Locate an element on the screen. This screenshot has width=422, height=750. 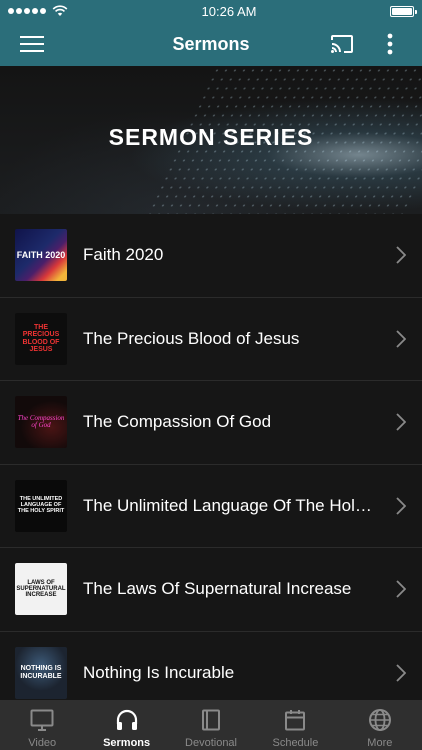
tab-more: More is located at coordinates (380, 725).